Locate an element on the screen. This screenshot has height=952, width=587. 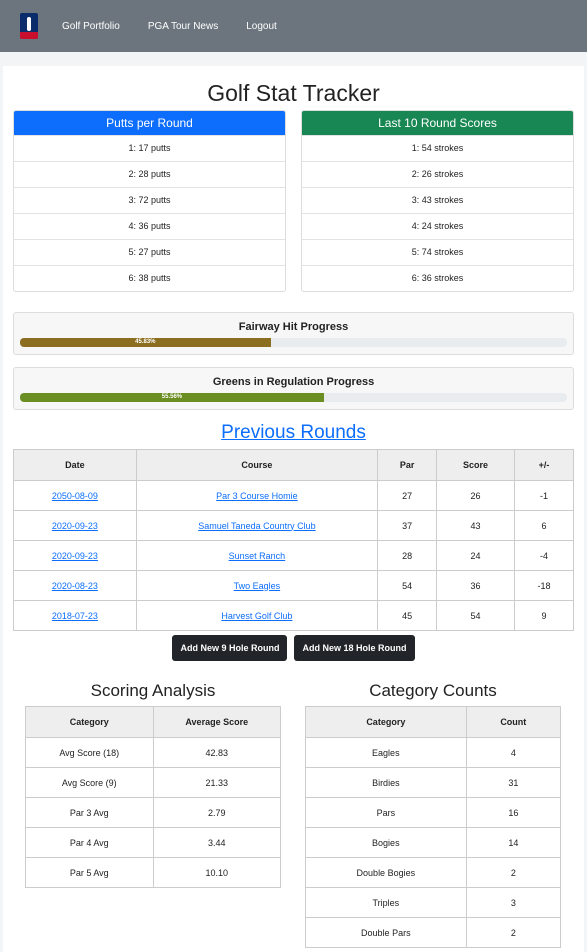
count-cell: 3 is located at coordinates (513, 902).